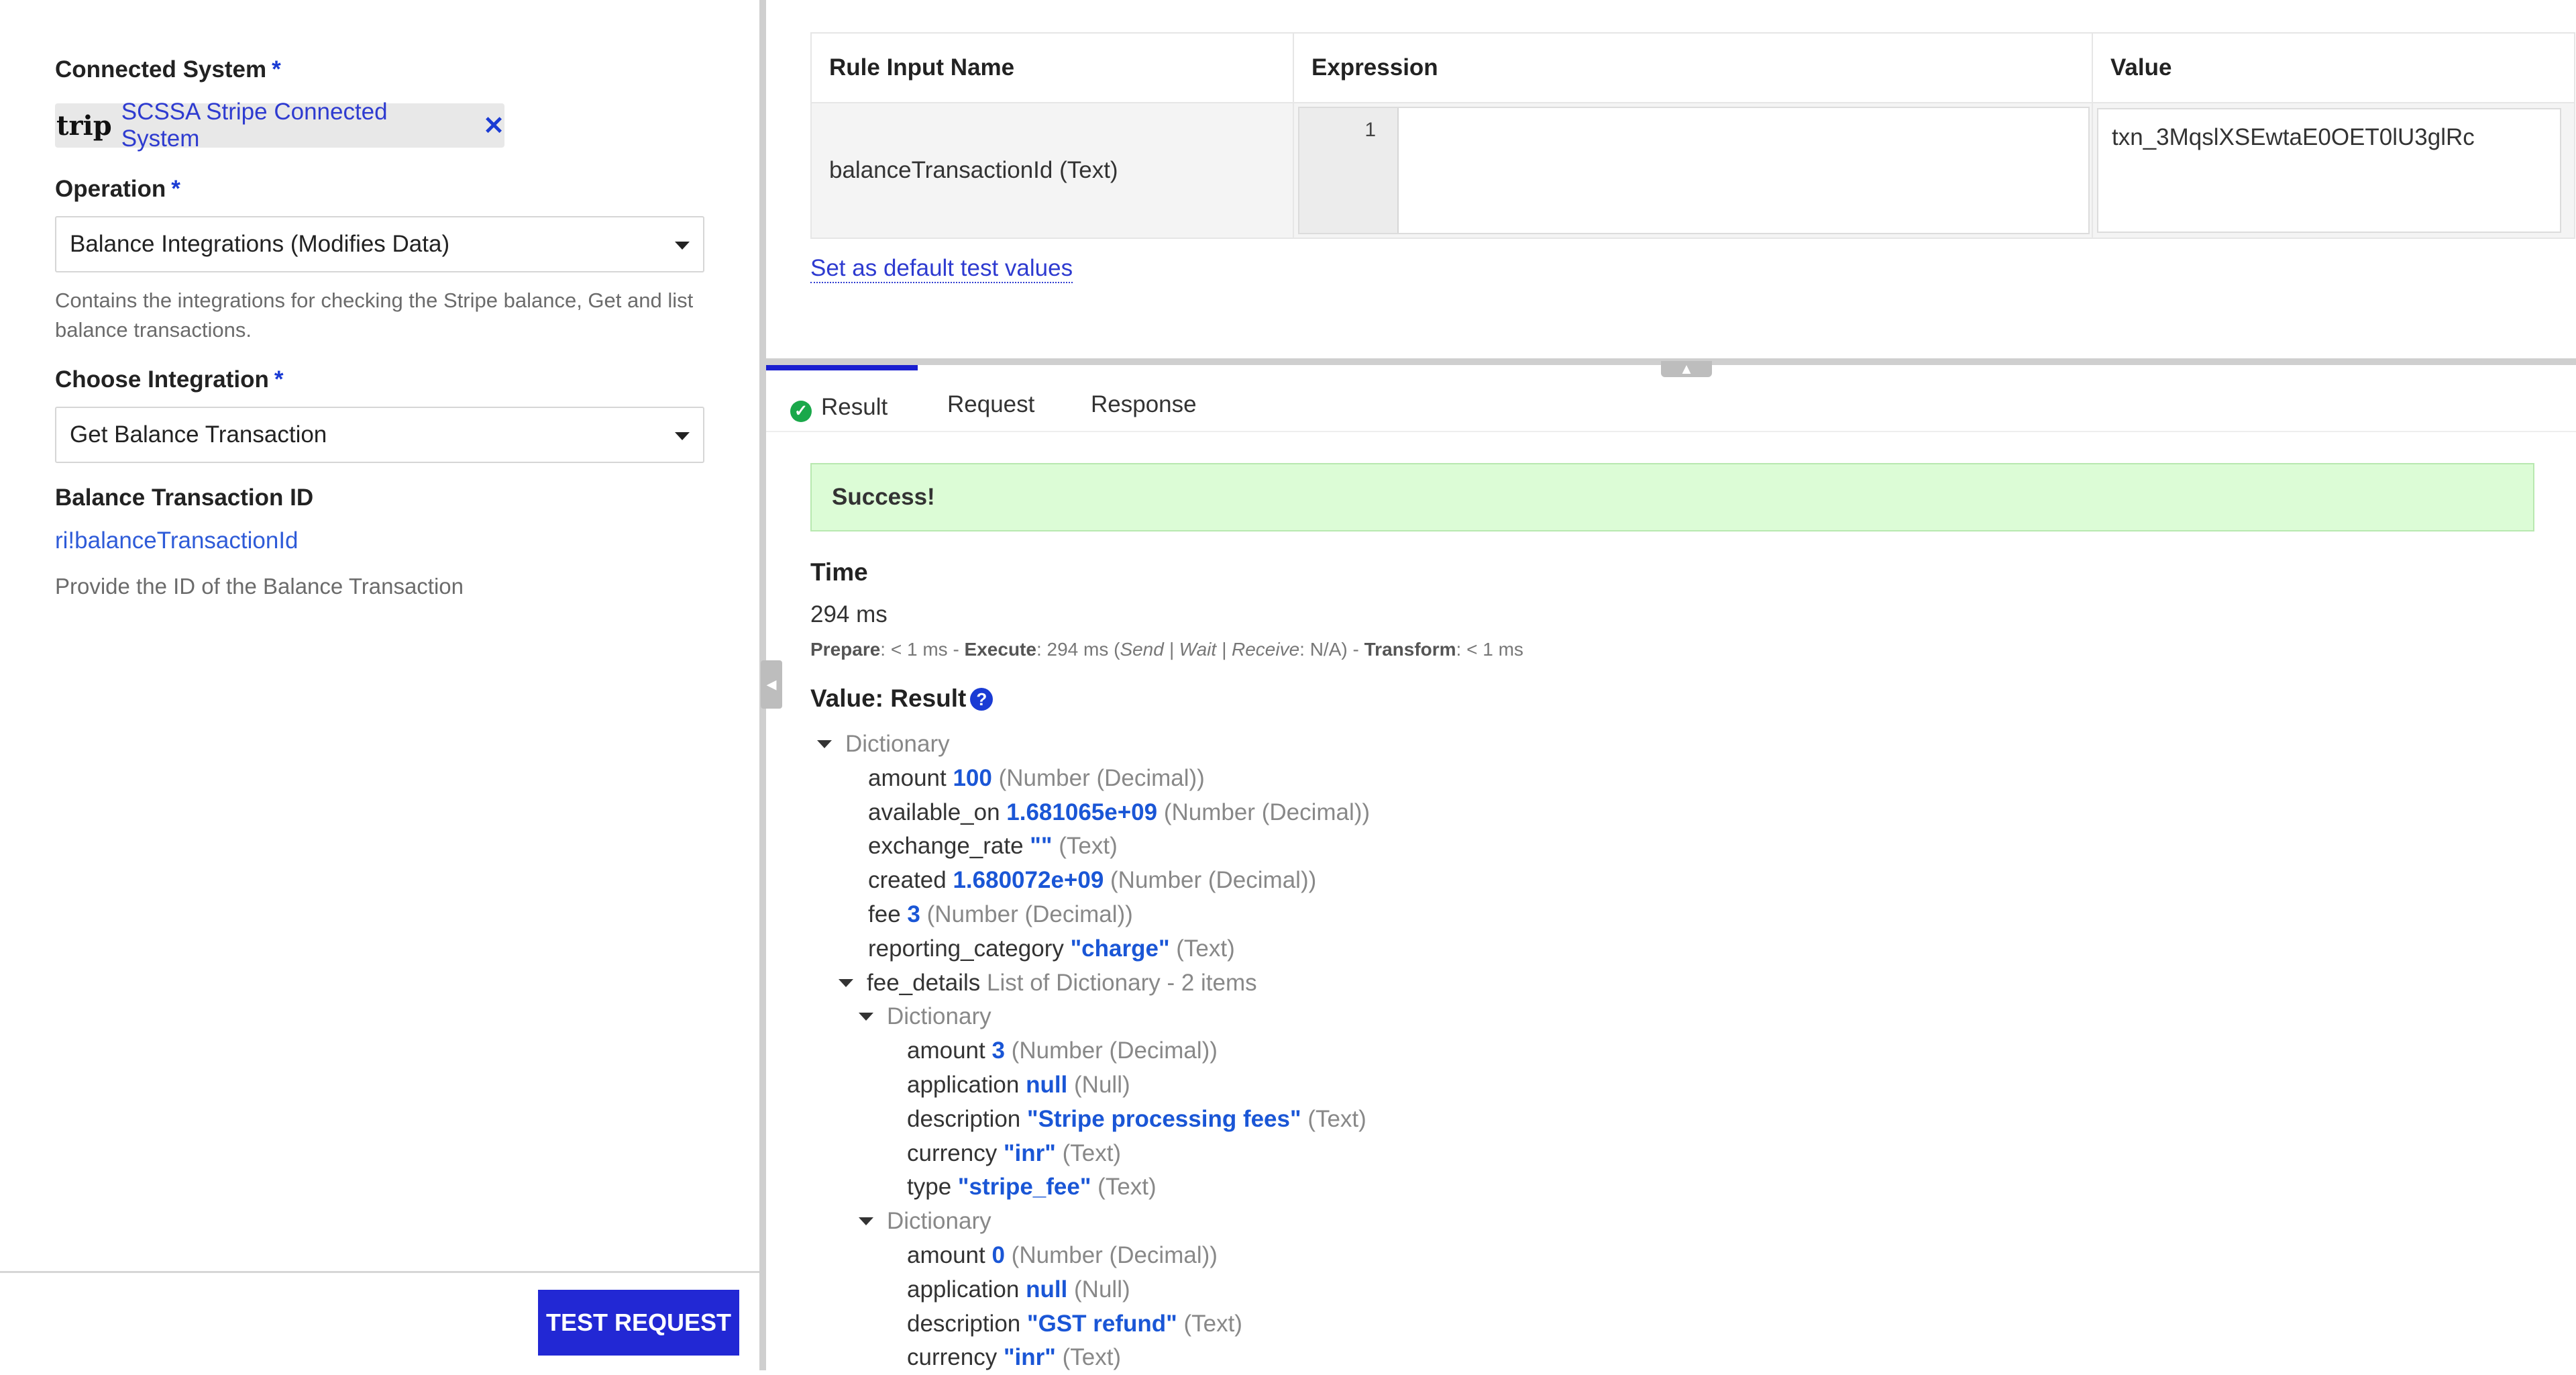  I want to click on balance-transaction-id-value: ri!balanceTransactionId, so click(177, 540).